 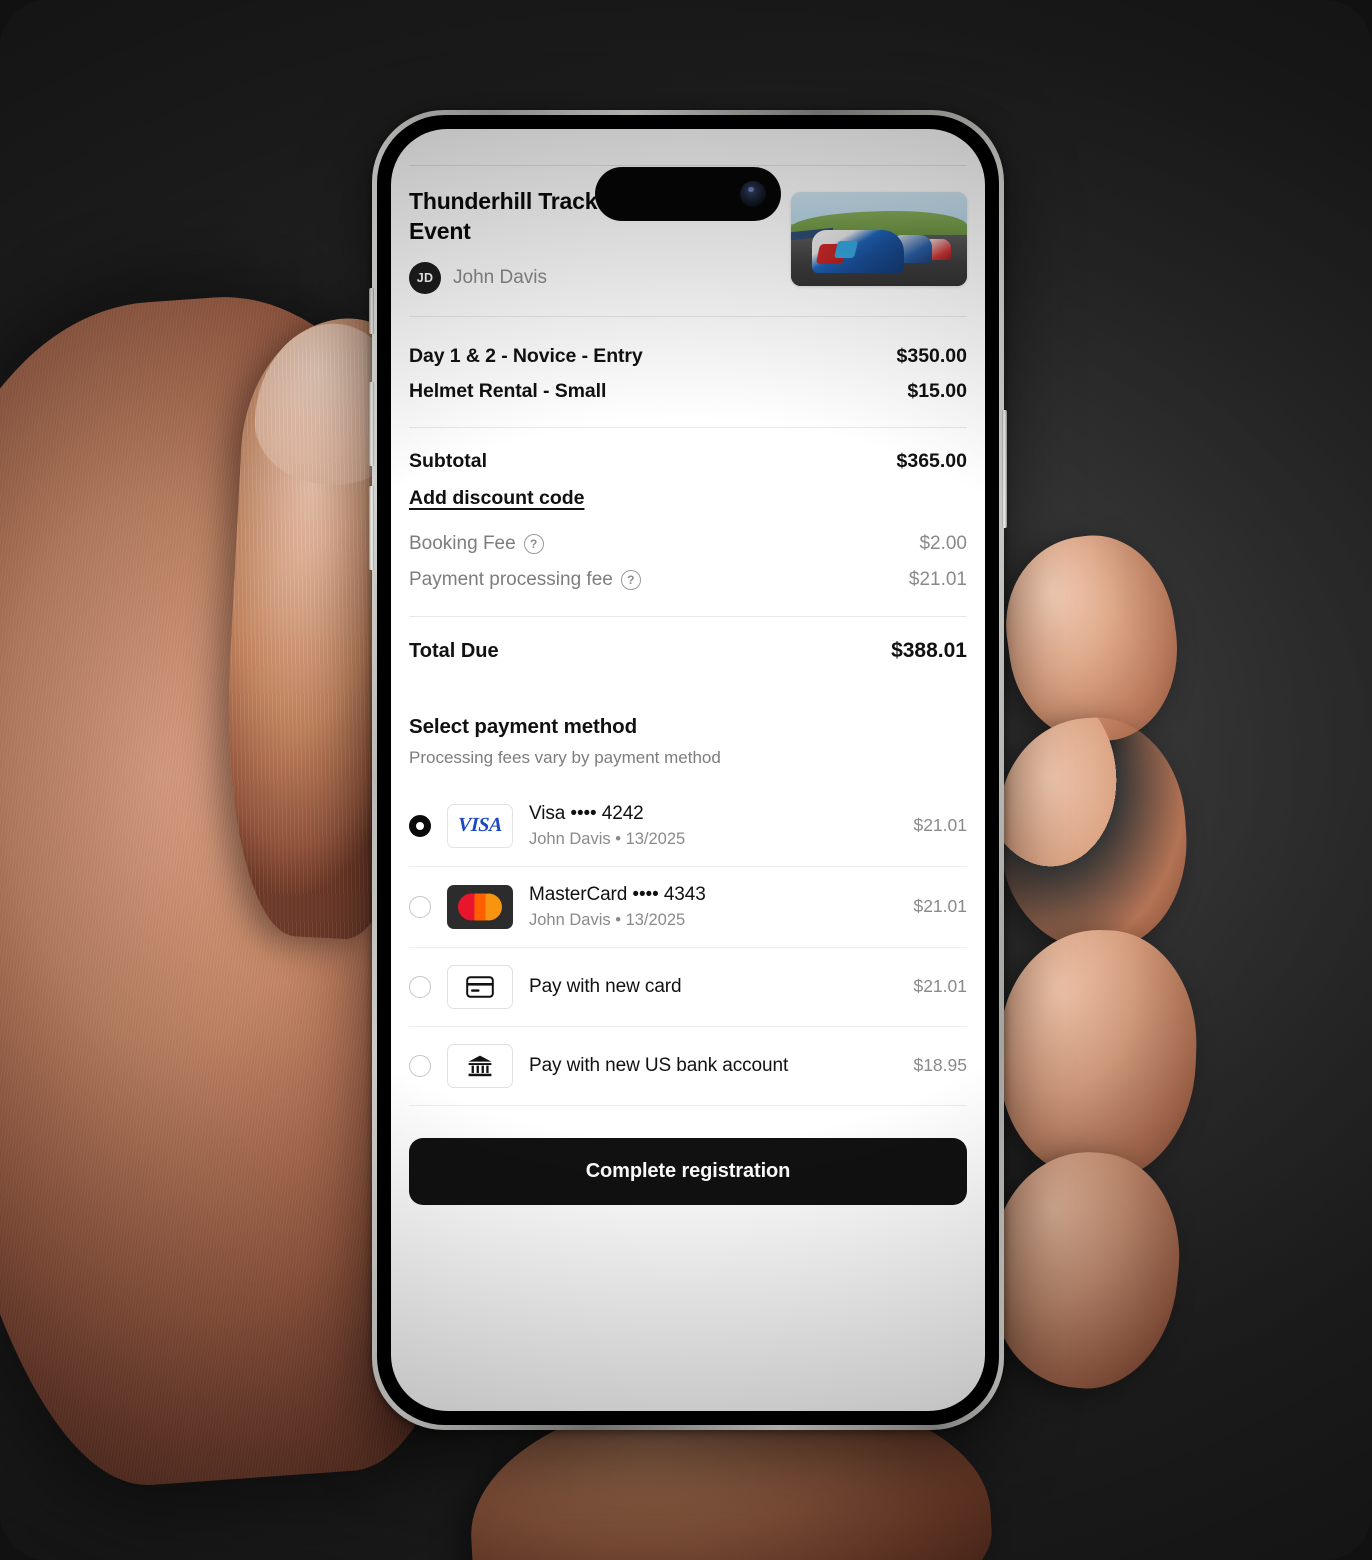 I want to click on radio-mastercard, so click(x=420, y=906).